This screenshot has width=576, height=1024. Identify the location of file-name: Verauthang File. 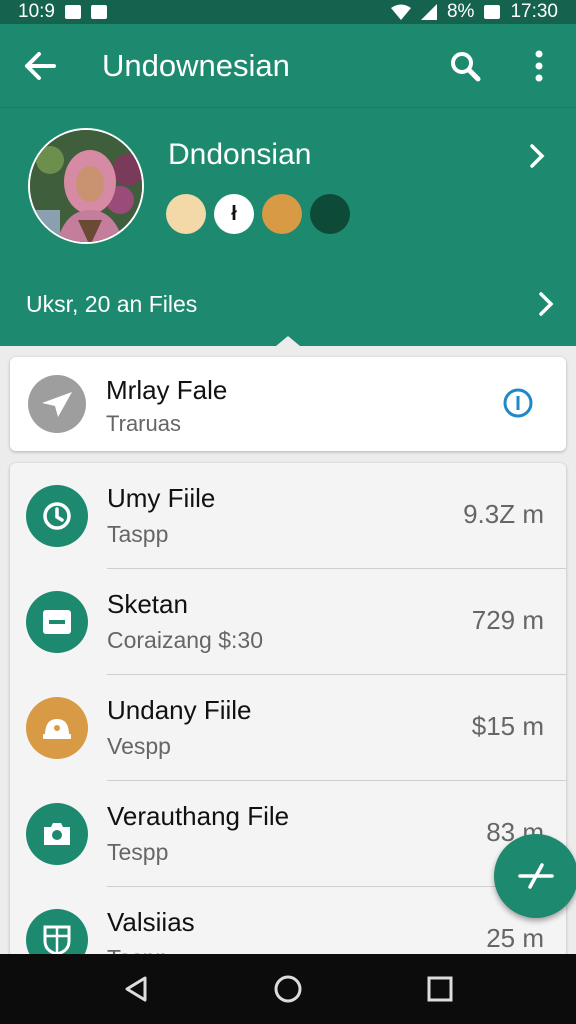
(198, 816).